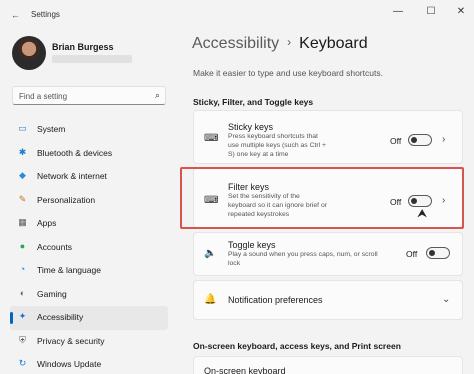 This screenshot has height=374, width=474. I want to click on sticky-keys-icon: ⌨, so click(211, 138).